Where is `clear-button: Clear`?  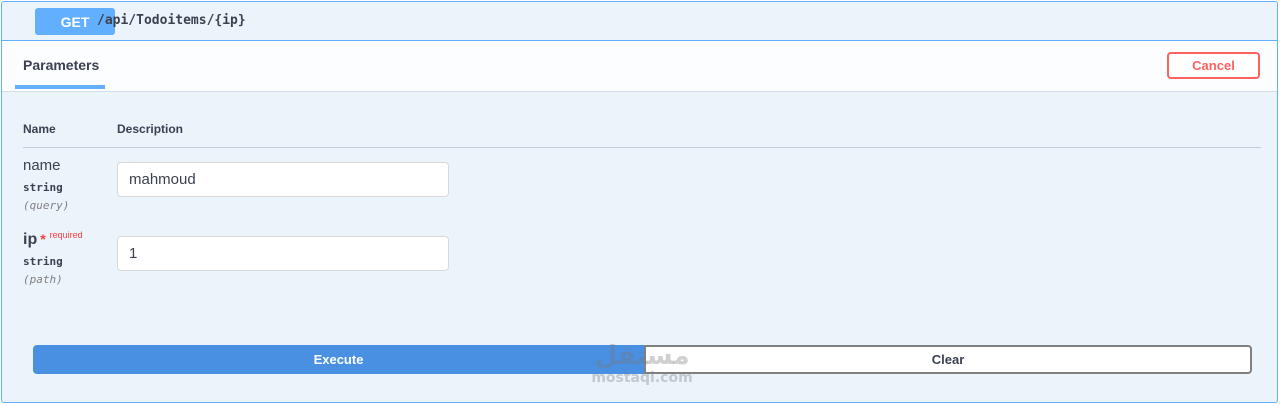 clear-button: Clear is located at coordinates (948, 359).